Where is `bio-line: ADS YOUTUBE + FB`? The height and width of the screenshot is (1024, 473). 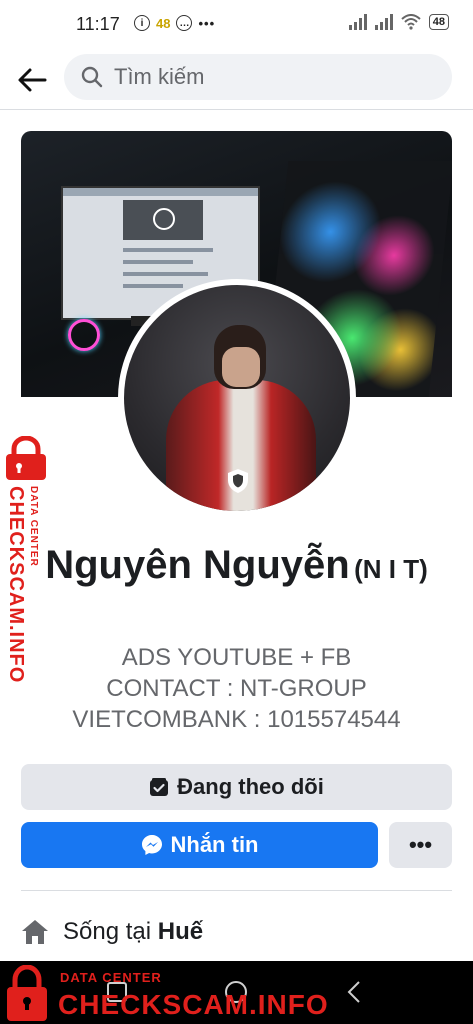 bio-line: ADS YOUTUBE + FB is located at coordinates (236, 657).